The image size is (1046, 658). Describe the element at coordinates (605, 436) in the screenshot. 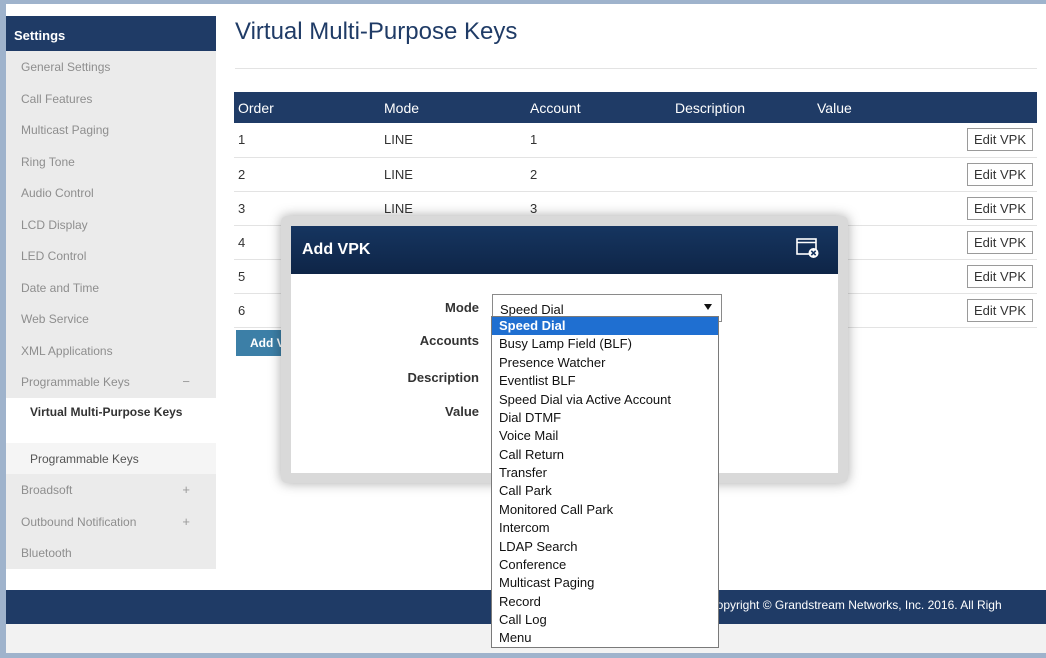

I see `mode-option: Voice Mail` at that location.